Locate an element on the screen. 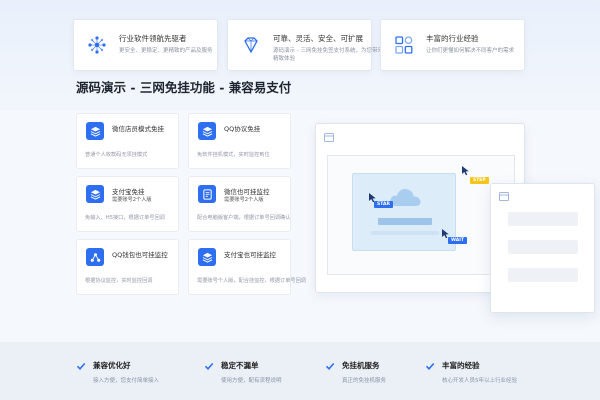  perk-desc: 接入方便，您支付简单接入 is located at coordinates (126, 381).